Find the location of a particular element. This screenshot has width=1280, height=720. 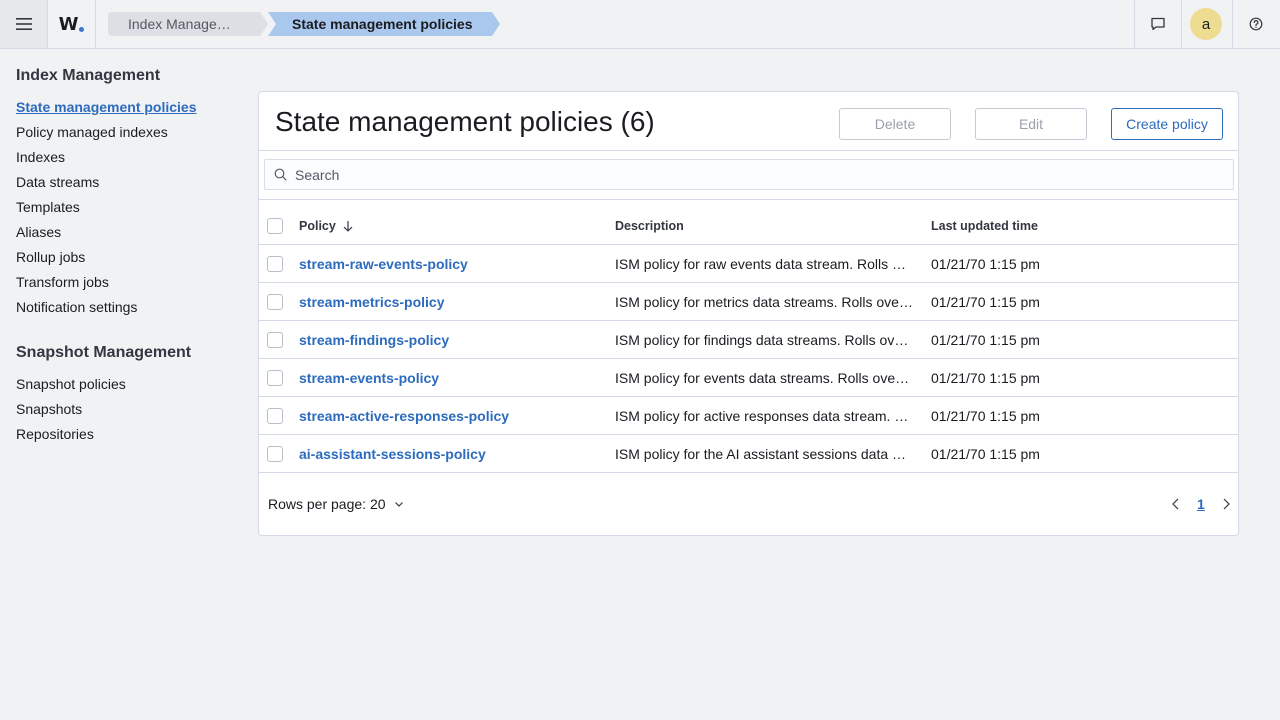

search-input is located at coordinates (755, 174).